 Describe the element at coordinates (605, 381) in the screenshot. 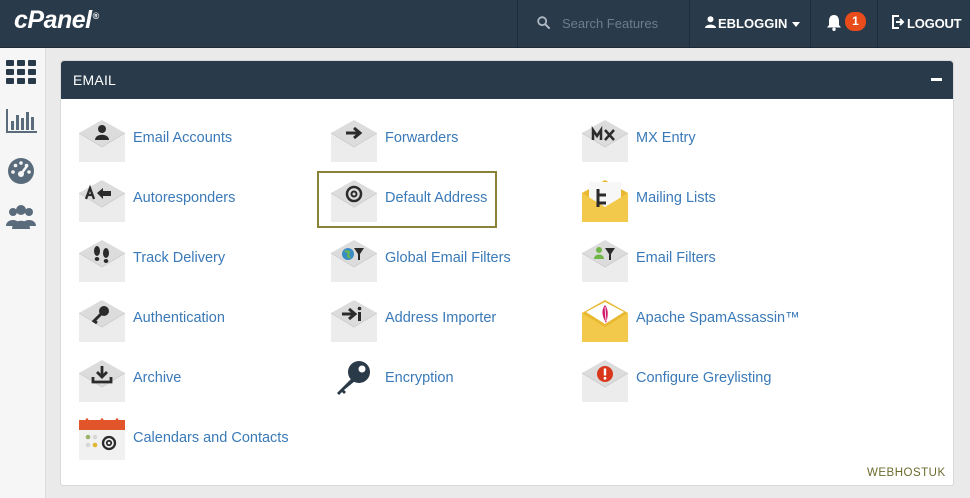

I see `greylisting-icon` at that location.